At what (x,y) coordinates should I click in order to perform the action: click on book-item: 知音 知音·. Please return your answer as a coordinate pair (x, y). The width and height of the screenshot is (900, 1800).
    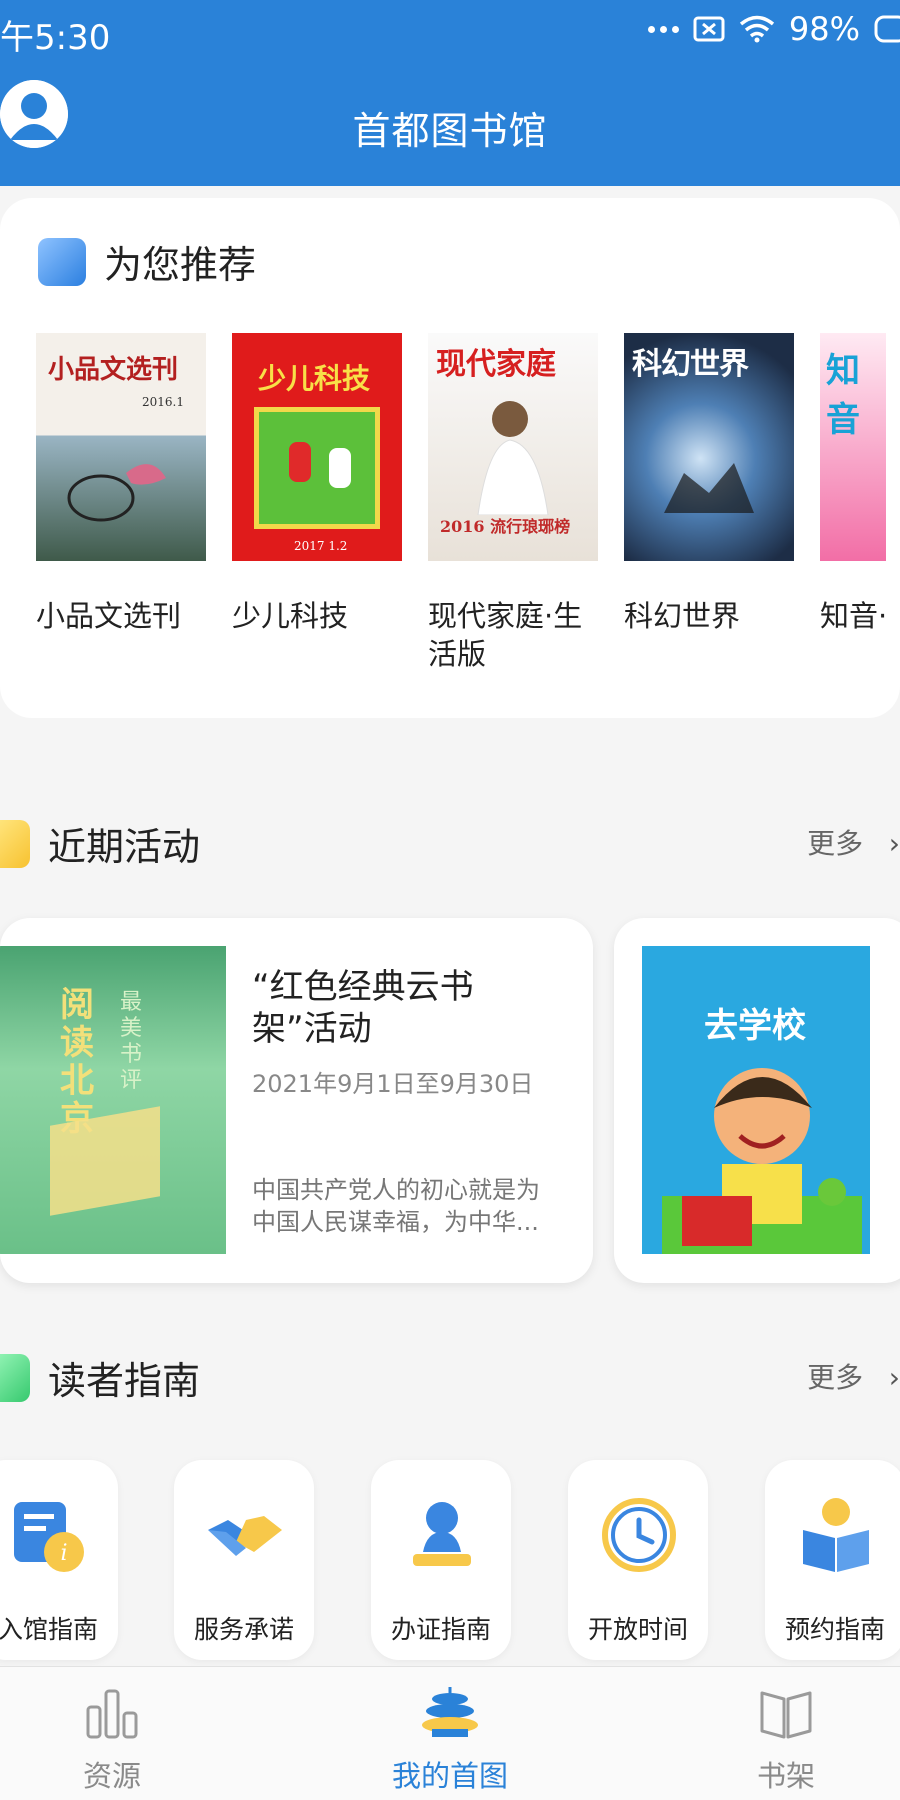
    Looking at the image, I should click on (854, 503).